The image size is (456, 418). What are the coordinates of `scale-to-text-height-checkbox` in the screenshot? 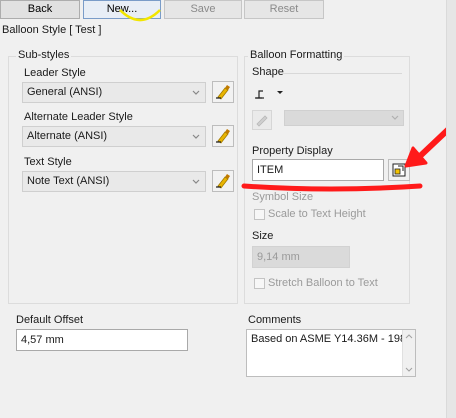 It's located at (259, 214).